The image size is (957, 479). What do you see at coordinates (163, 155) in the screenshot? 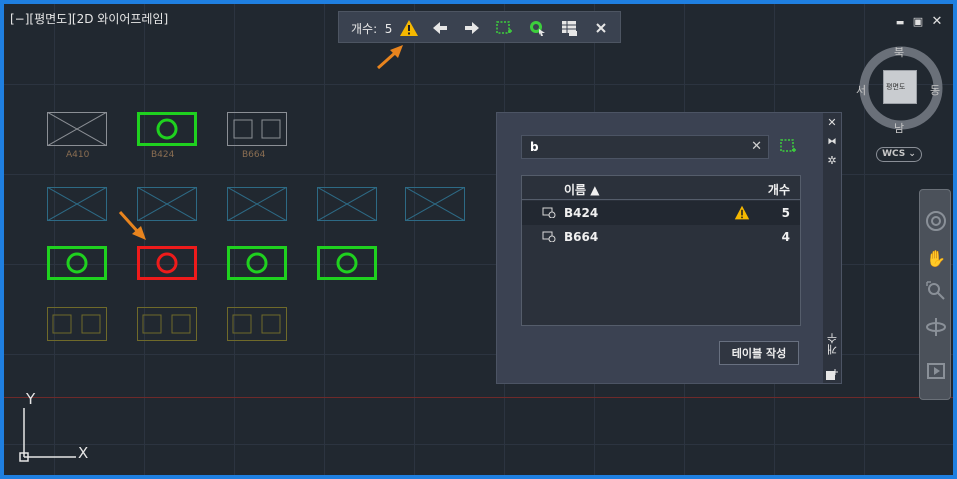
I see `block-label: B424` at bounding box center [163, 155].